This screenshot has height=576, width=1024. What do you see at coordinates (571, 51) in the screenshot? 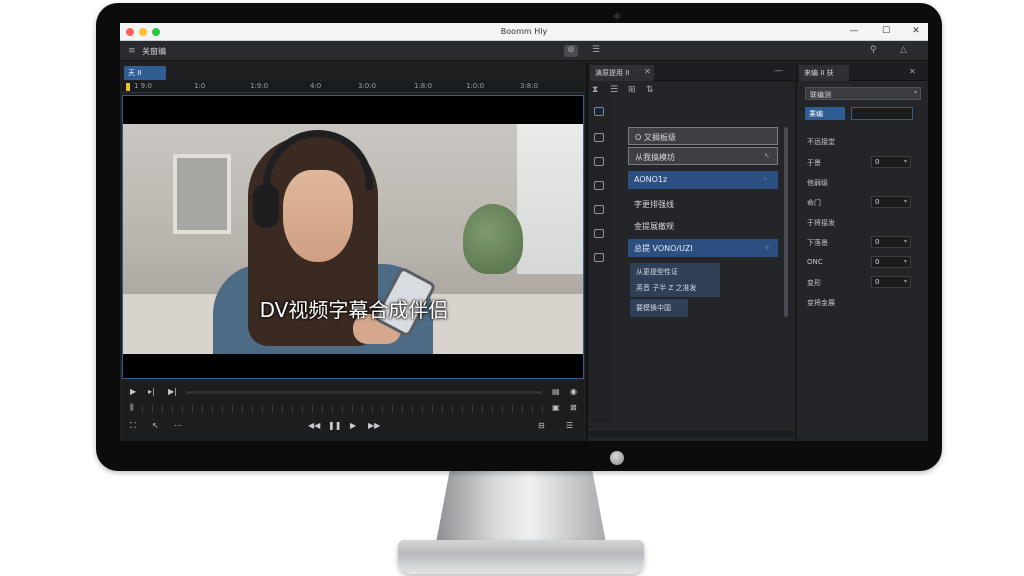
I see `badge-icon: ⊚` at bounding box center [571, 51].